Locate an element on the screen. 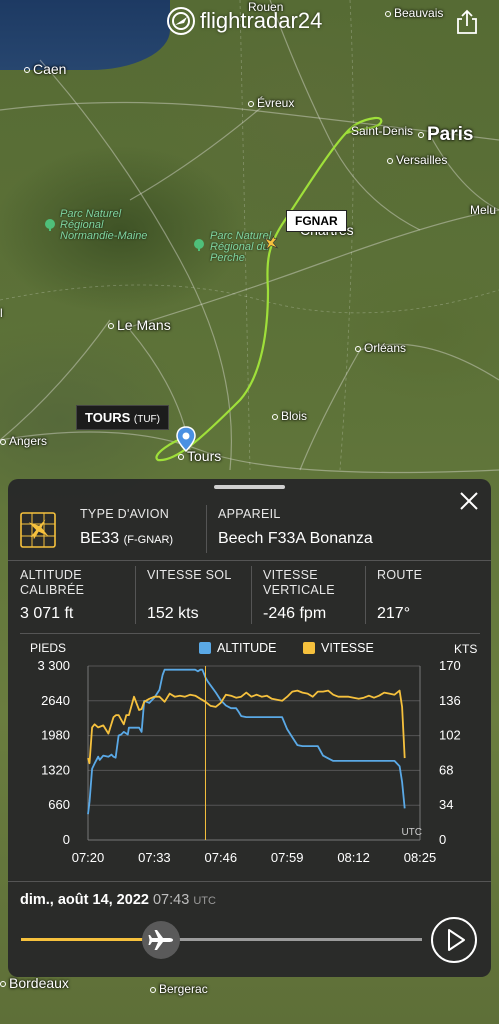  radar-logo-icon is located at coordinates (181, 21).